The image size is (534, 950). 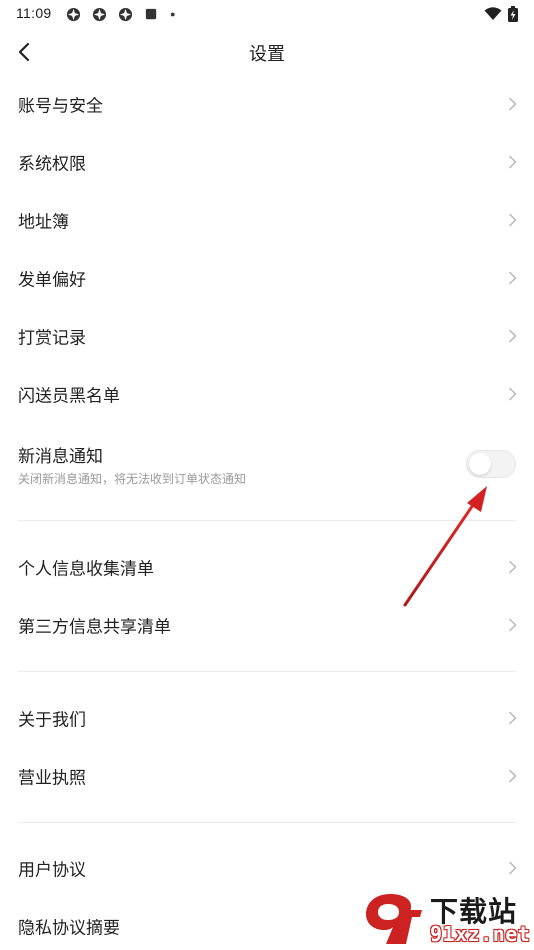 What do you see at coordinates (513, 14) in the screenshot?
I see `battery-charging-icon` at bounding box center [513, 14].